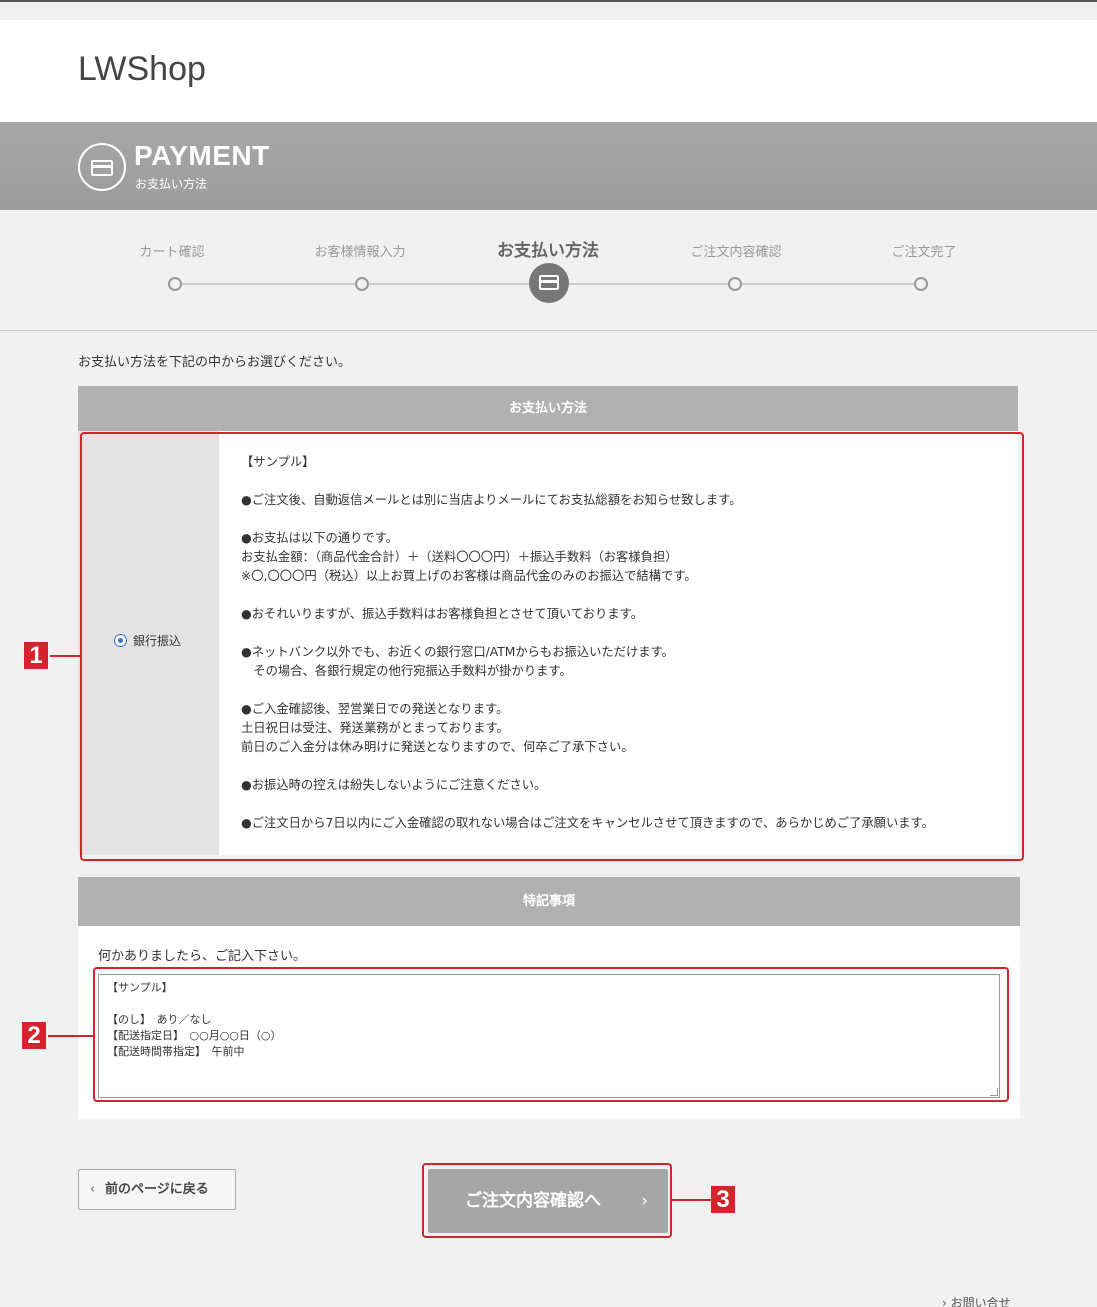 The image size is (1097, 1307). Describe the element at coordinates (548, 62) in the screenshot. I see `site-header: LWShop` at that location.